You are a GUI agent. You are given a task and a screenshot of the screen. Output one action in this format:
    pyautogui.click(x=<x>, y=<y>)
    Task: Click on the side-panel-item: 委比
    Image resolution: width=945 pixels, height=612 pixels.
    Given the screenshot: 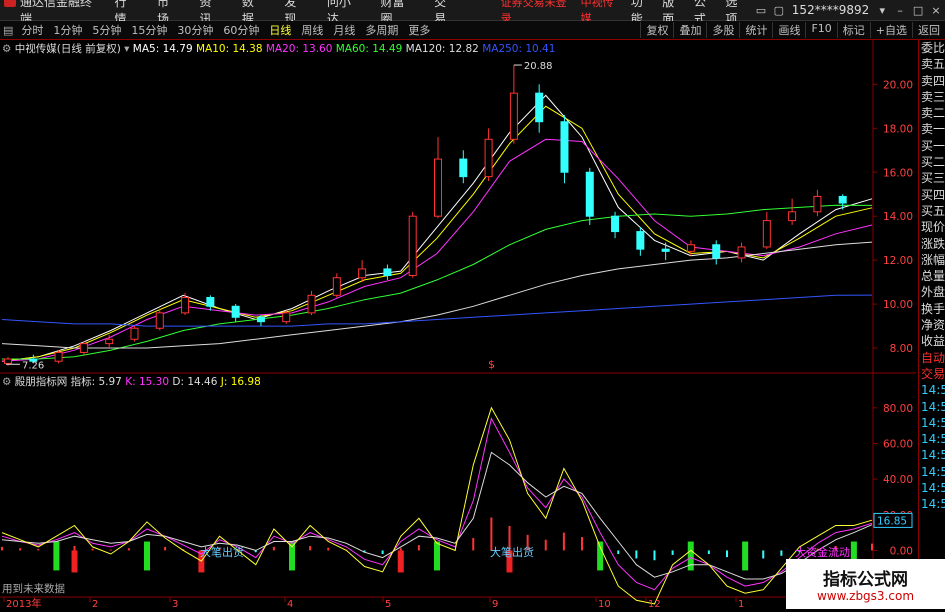 What is the action you would take?
    pyautogui.click(x=932, y=48)
    